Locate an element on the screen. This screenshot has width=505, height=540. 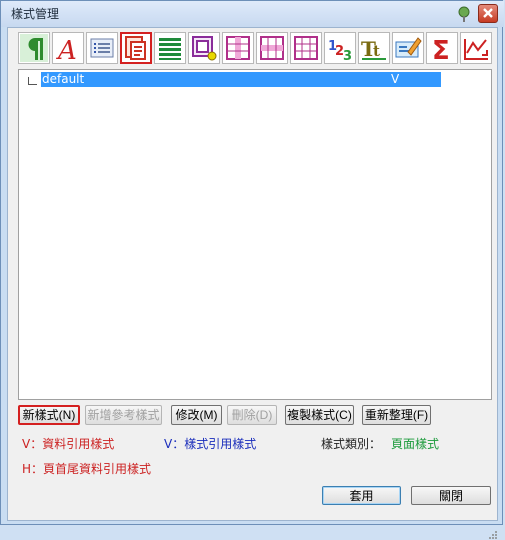
pilcrow-icon is located at coordinates (34, 48).